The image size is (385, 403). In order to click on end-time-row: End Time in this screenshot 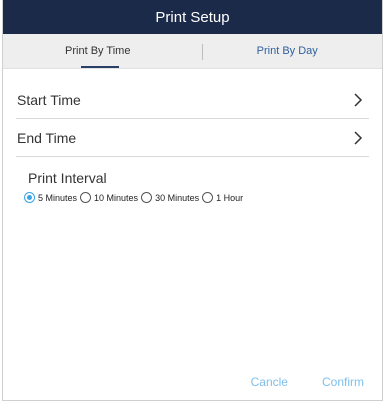, I will do `click(192, 138)`.